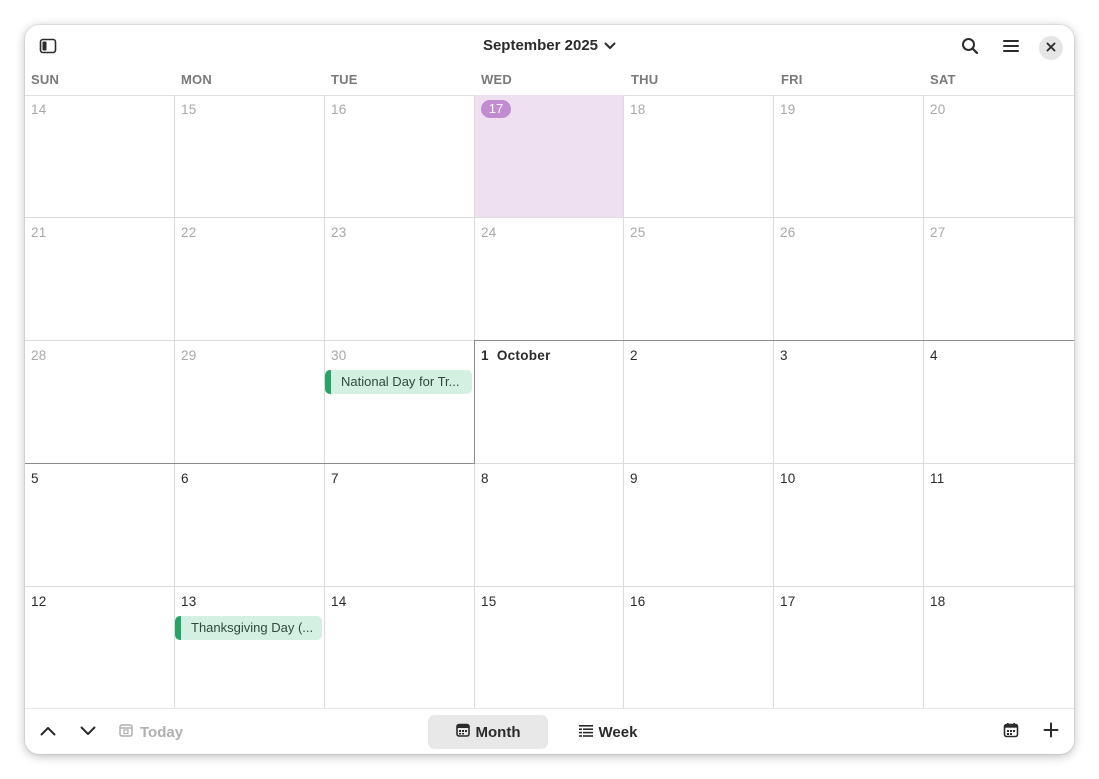  I want to click on day-cell: 28, so click(100, 402).